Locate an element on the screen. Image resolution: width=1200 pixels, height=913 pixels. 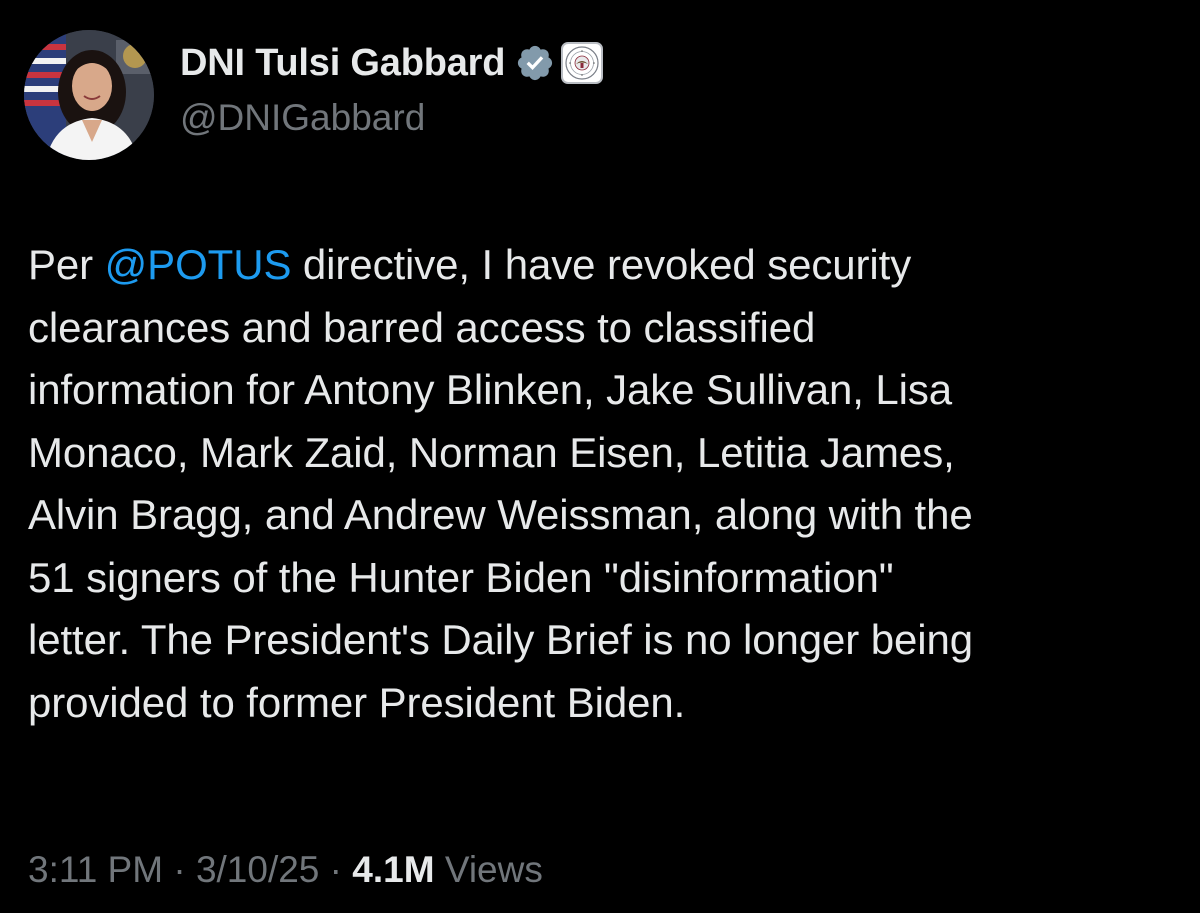
text-segment: directive, I have revoked security is located at coordinates (601, 264).